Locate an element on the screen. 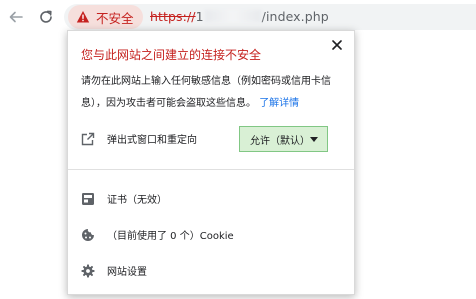 Image resolution: width=476 pixels, height=299 pixels. site-settings-row: 网站设置 is located at coordinates (114, 270).